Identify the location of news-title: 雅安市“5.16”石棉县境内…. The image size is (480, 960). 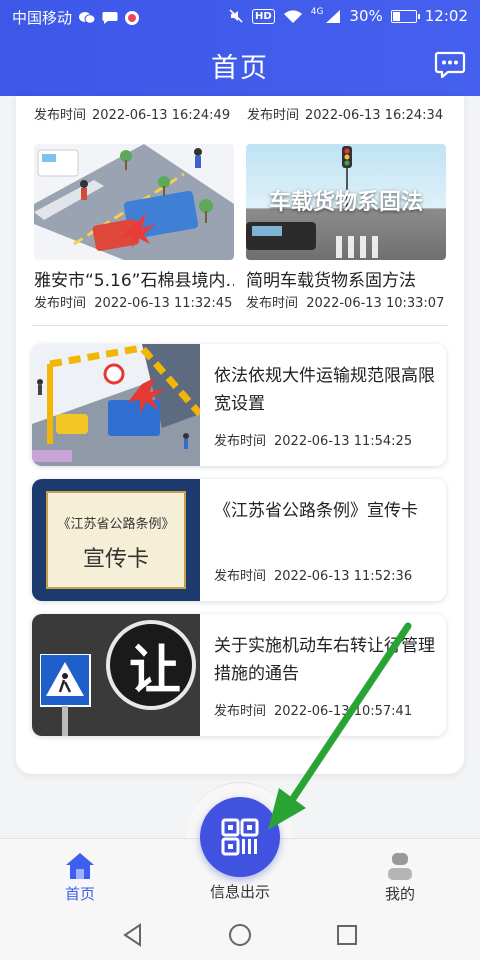
(134, 281).